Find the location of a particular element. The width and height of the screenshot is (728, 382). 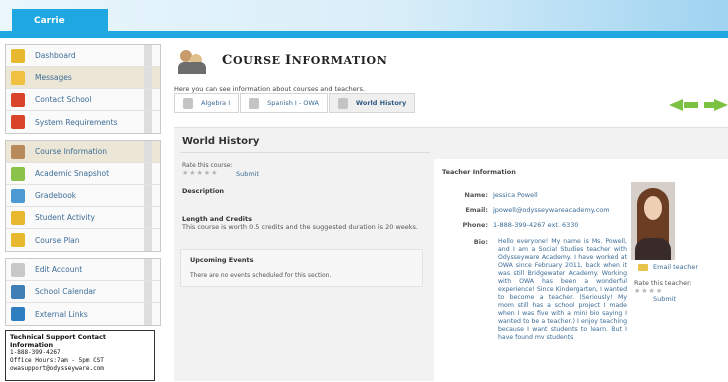

sidebar-item-school-calendar: School Calendar is located at coordinates (83, 292).